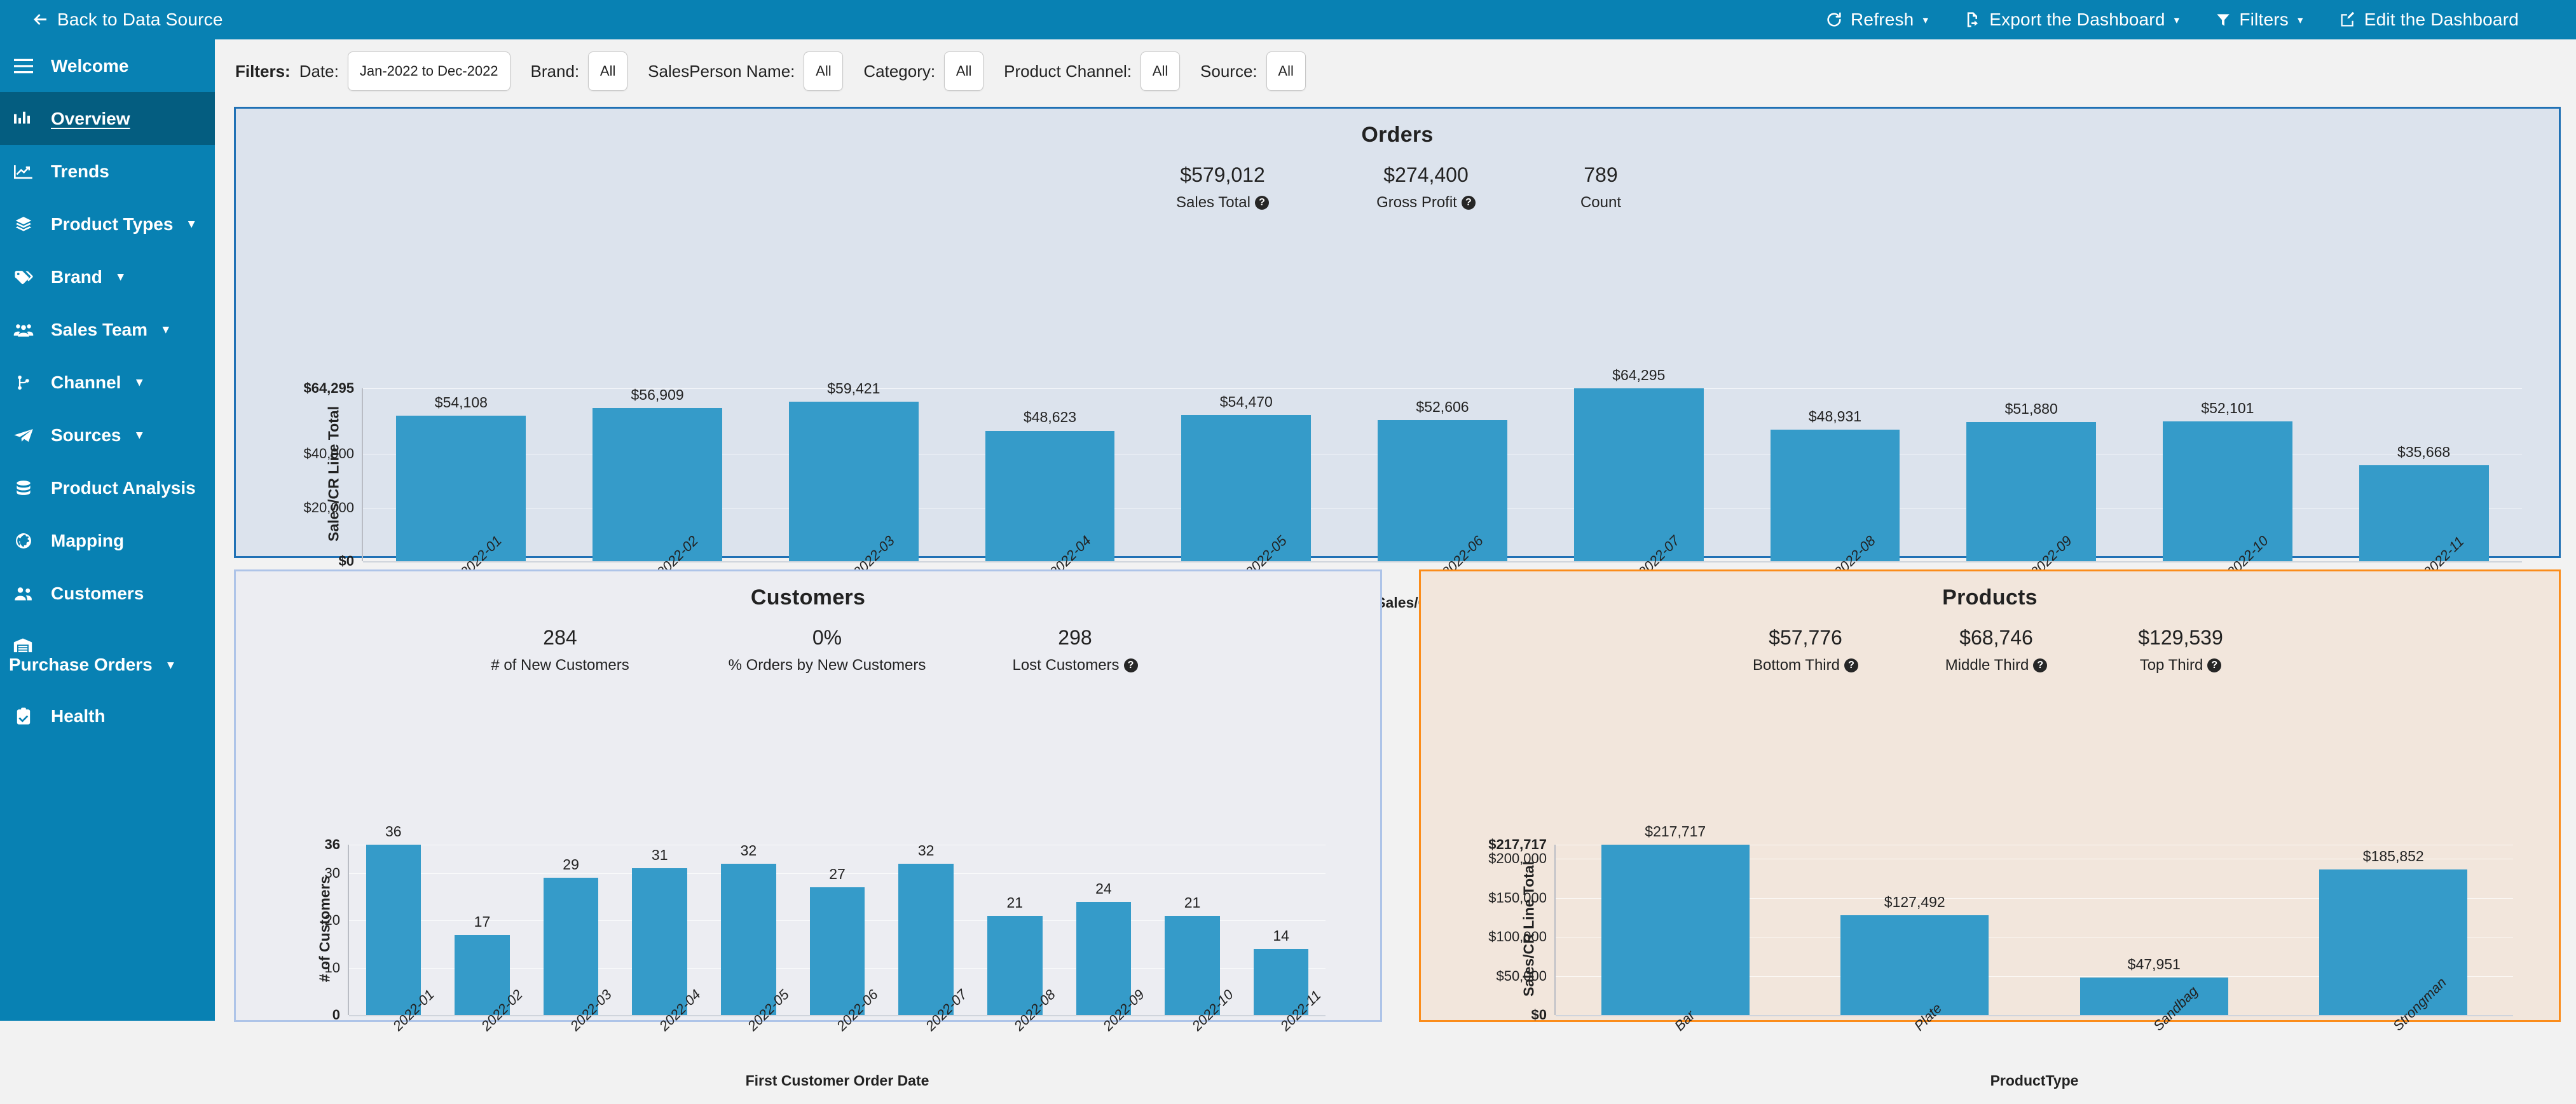 The width and height of the screenshot is (2576, 1104). What do you see at coordinates (1539, 1015) in the screenshot?
I see `y-axis-tick: $0` at bounding box center [1539, 1015].